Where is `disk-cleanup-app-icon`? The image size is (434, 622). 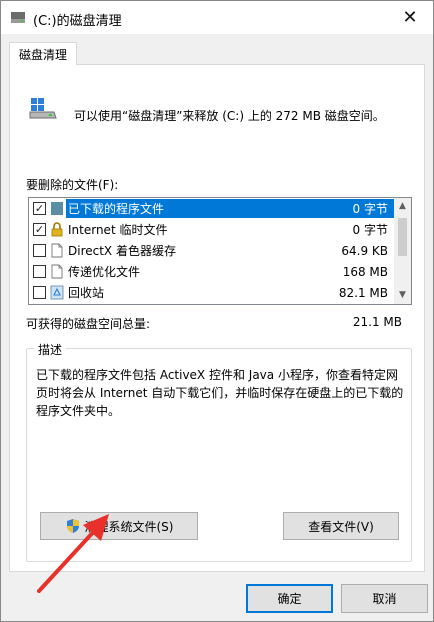 disk-cleanup-app-icon is located at coordinates (18, 17).